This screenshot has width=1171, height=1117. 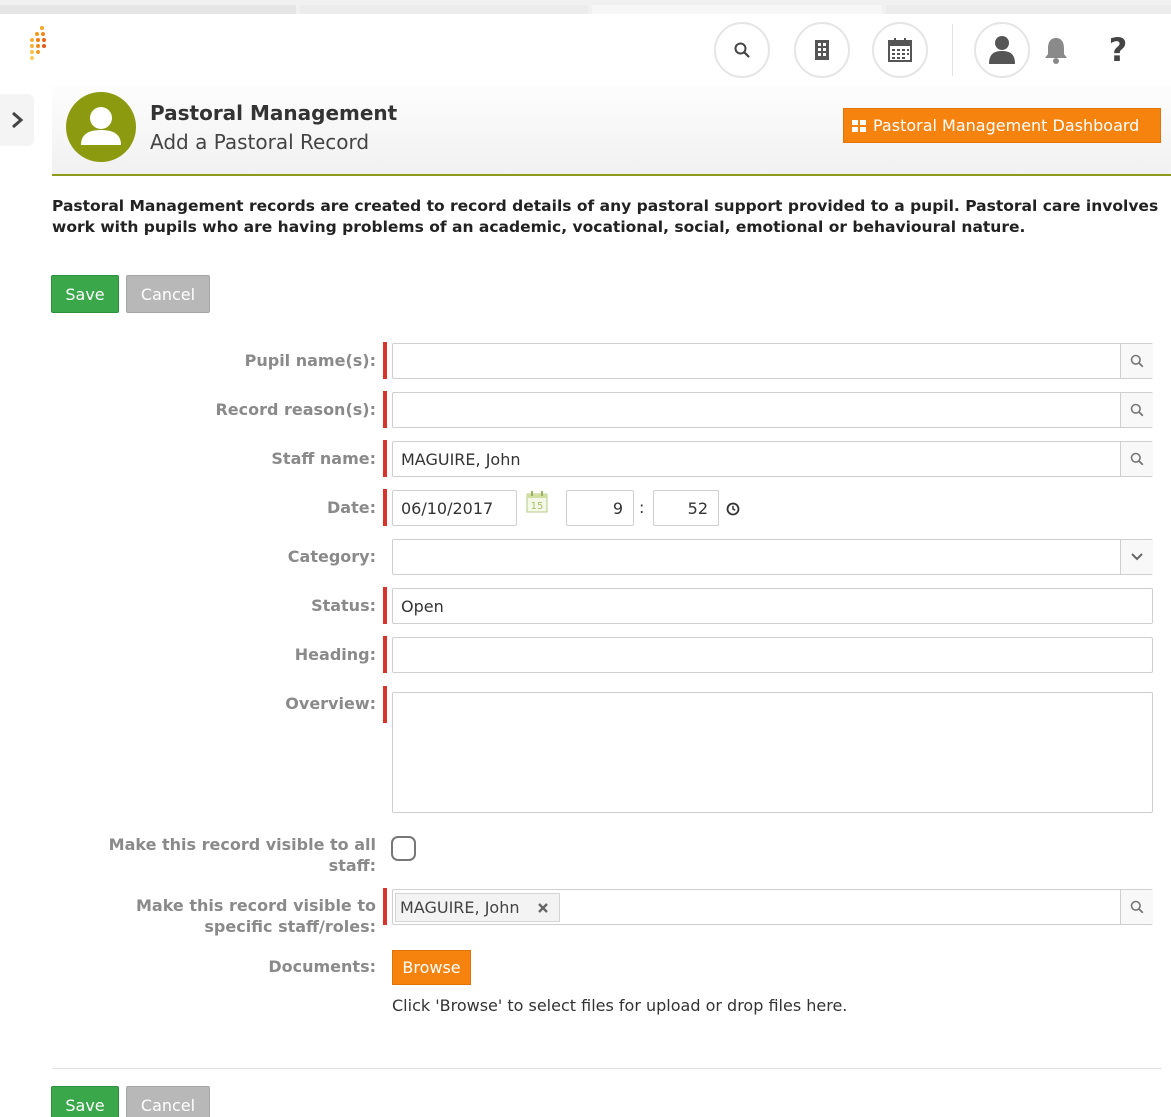 I want to click on toolbar-separator, so click(x=952, y=50).